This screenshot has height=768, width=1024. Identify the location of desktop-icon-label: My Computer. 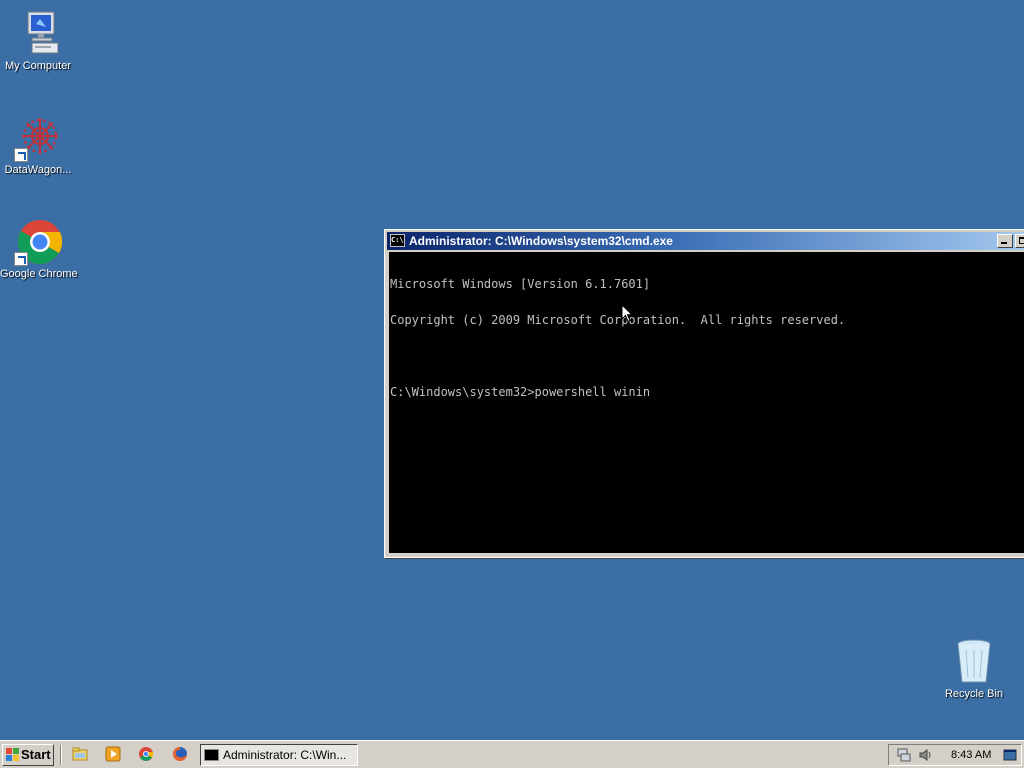
(38, 66).